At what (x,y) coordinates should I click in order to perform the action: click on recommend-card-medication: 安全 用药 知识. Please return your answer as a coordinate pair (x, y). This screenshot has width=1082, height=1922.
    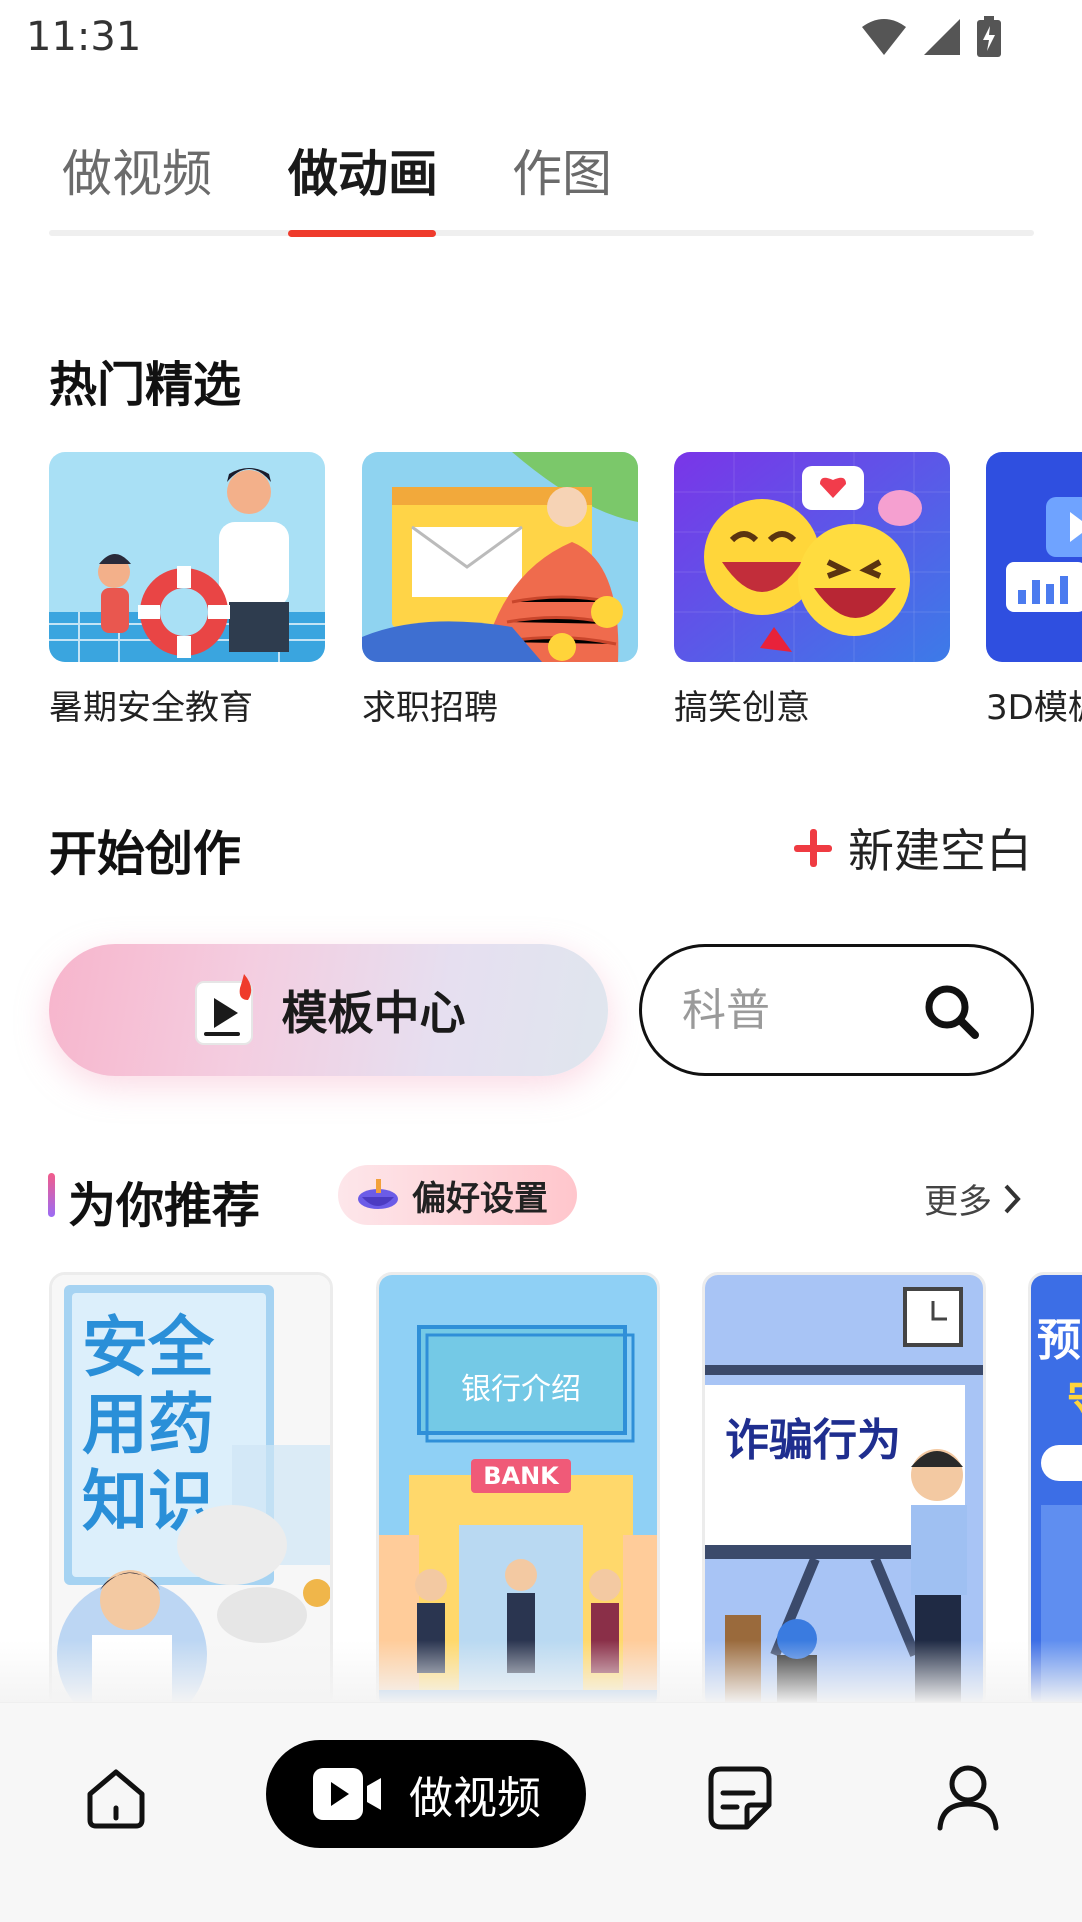
    Looking at the image, I should click on (191, 1487).